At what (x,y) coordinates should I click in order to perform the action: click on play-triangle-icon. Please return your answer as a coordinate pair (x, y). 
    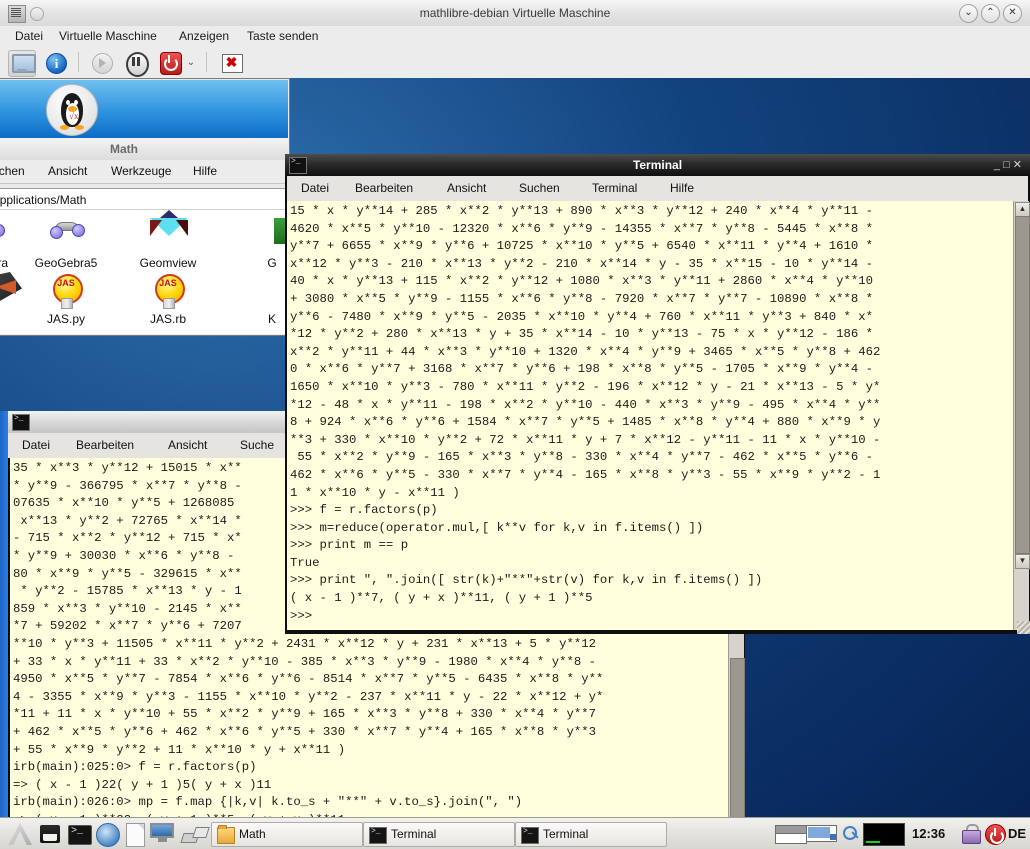
    Looking at the image, I should click on (102, 63).